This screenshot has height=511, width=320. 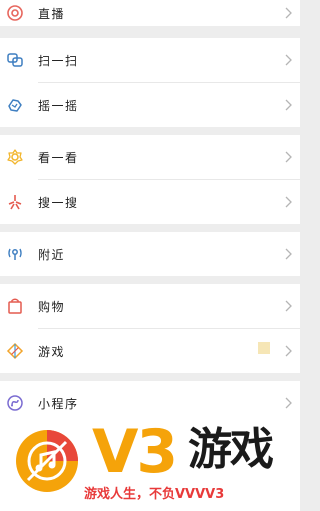 I want to click on game-diamond-icon, so click(x=15, y=351).